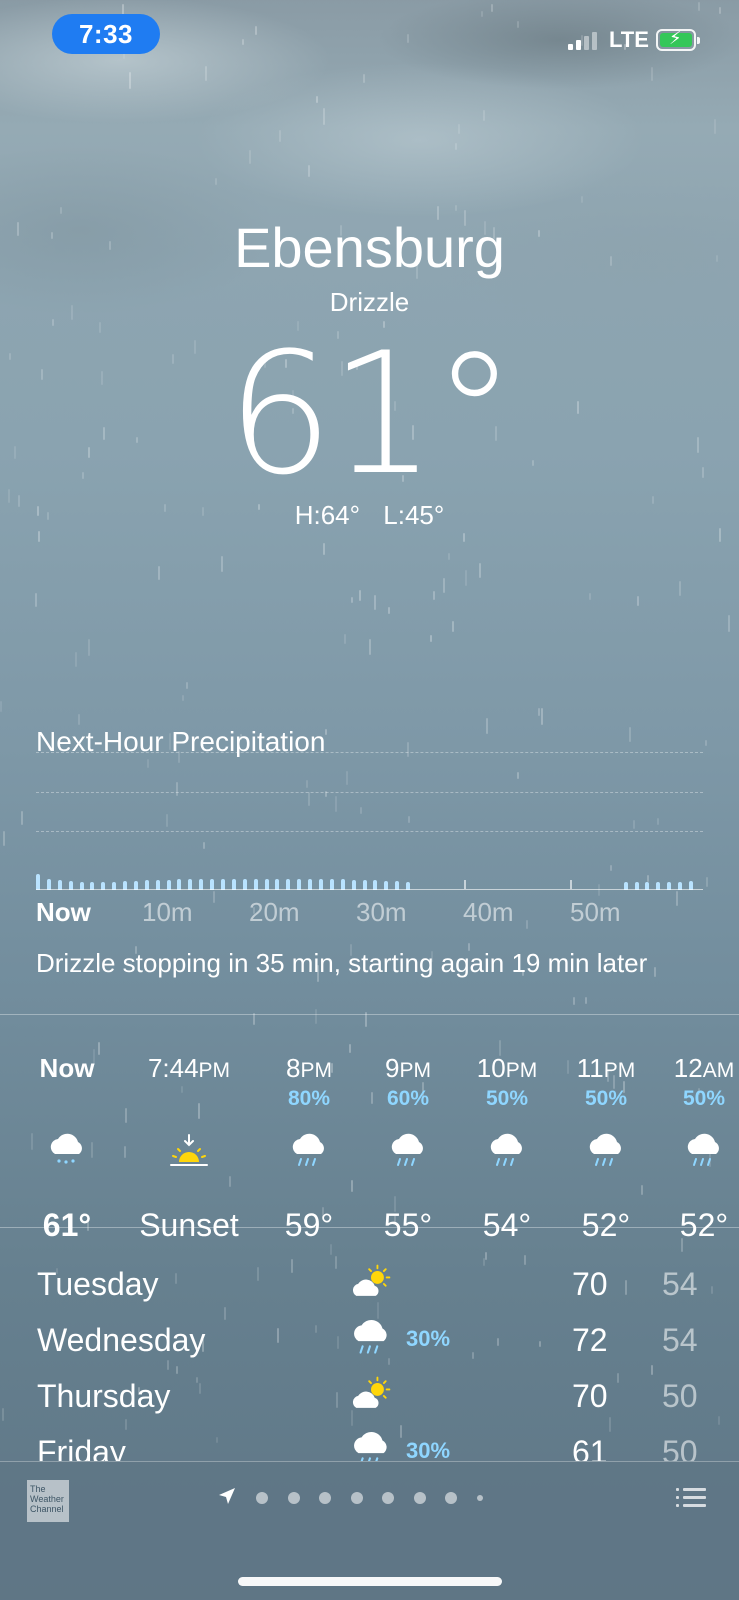 The height and width of the screenshot is (1600, 739). What do you see at coordinates (309, 1148) in the screenshot?
I see `hourly-item: 8PM 80% 59°` at bounding box center [309, 1148].